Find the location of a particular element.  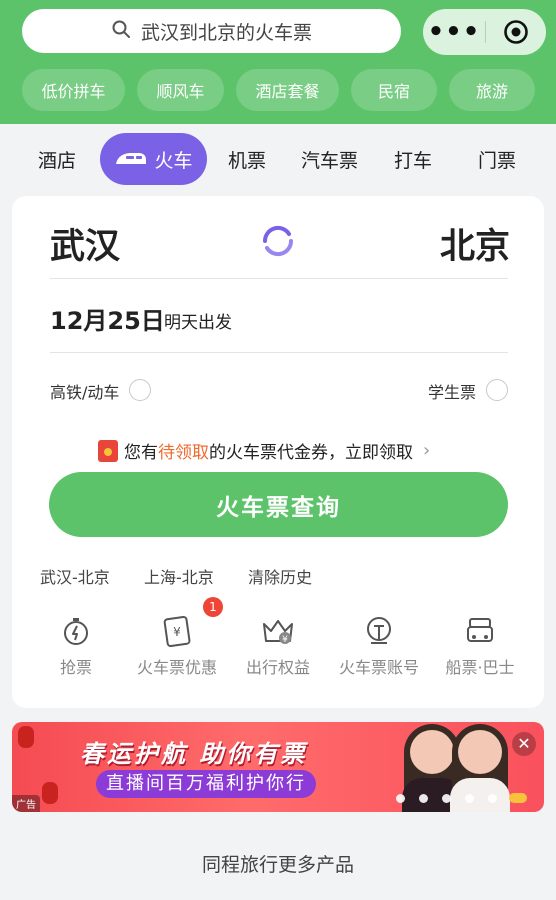

chevron-right-icon: › is located at coordinates (427, 450).